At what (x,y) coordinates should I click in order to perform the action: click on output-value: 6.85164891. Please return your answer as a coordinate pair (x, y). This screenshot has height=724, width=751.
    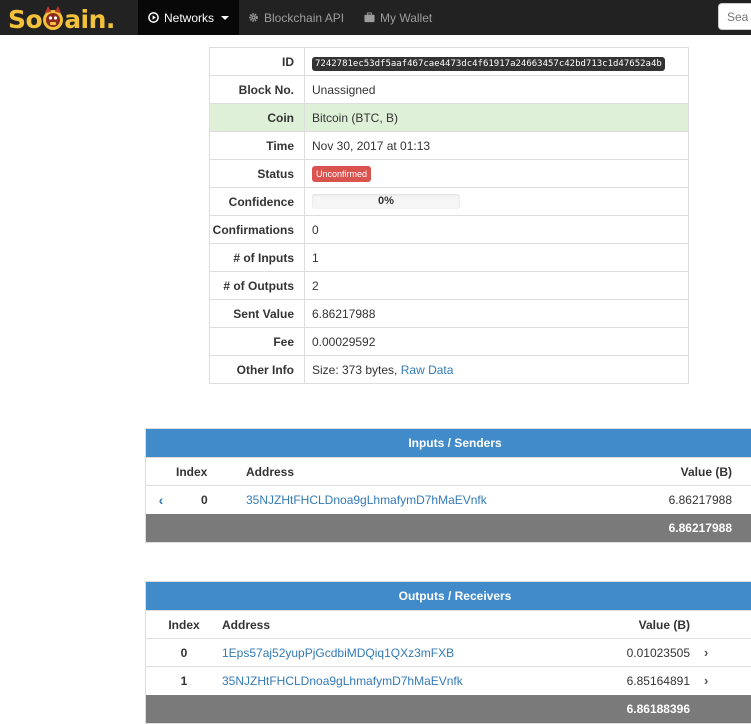
    Looking at the image, I should click on (639, 680).